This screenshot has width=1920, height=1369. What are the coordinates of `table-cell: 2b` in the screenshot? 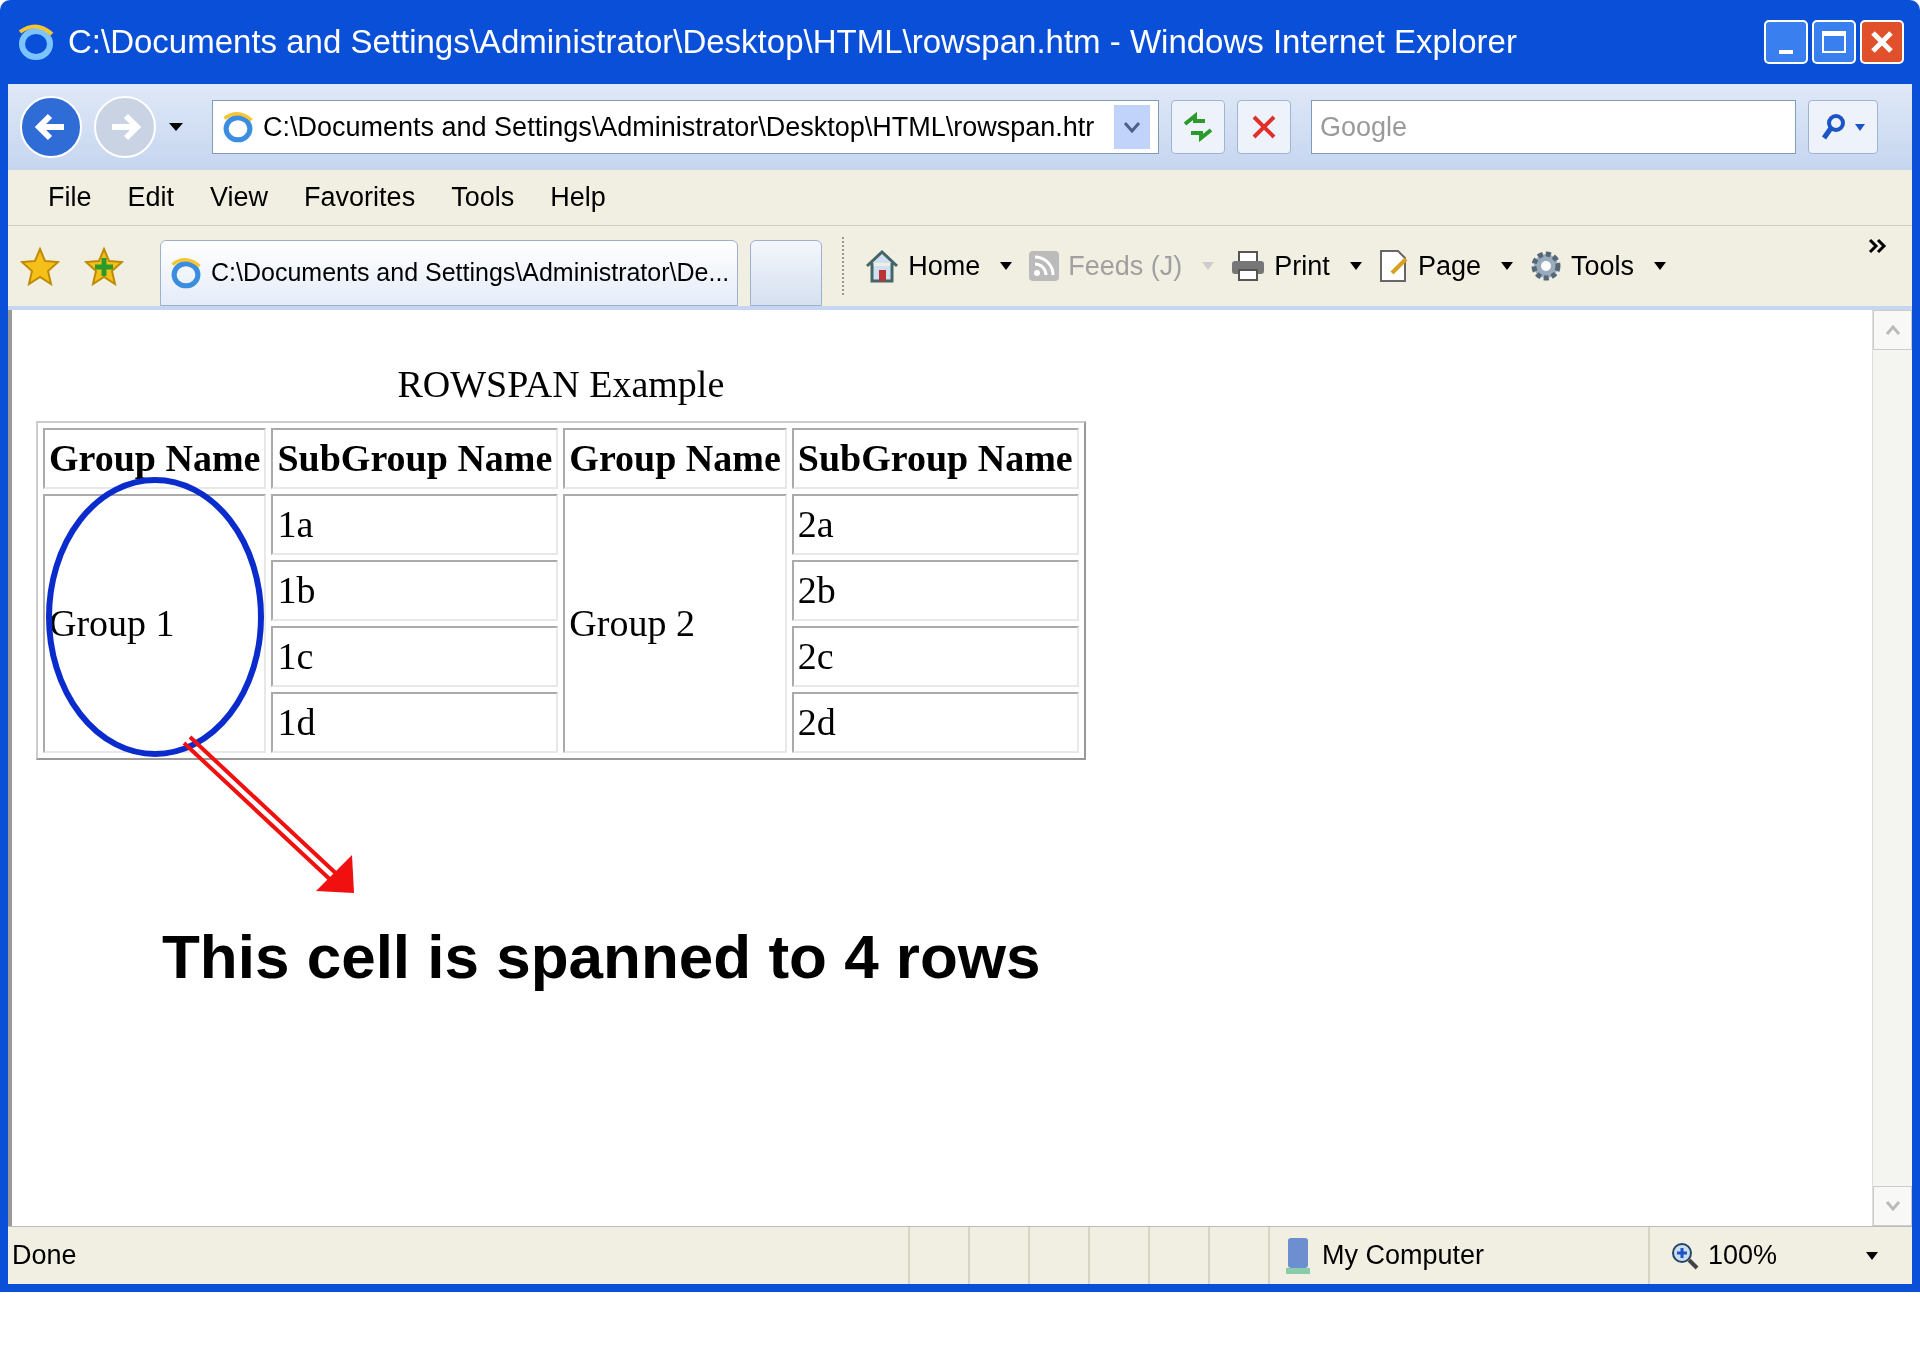 It's located at (935, 590).